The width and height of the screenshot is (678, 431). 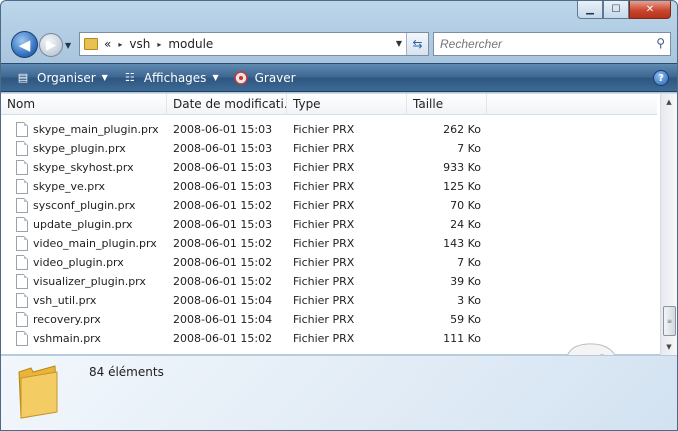 I want to click on file-name: skype_plugin.prx, so click(x=79, y=148).